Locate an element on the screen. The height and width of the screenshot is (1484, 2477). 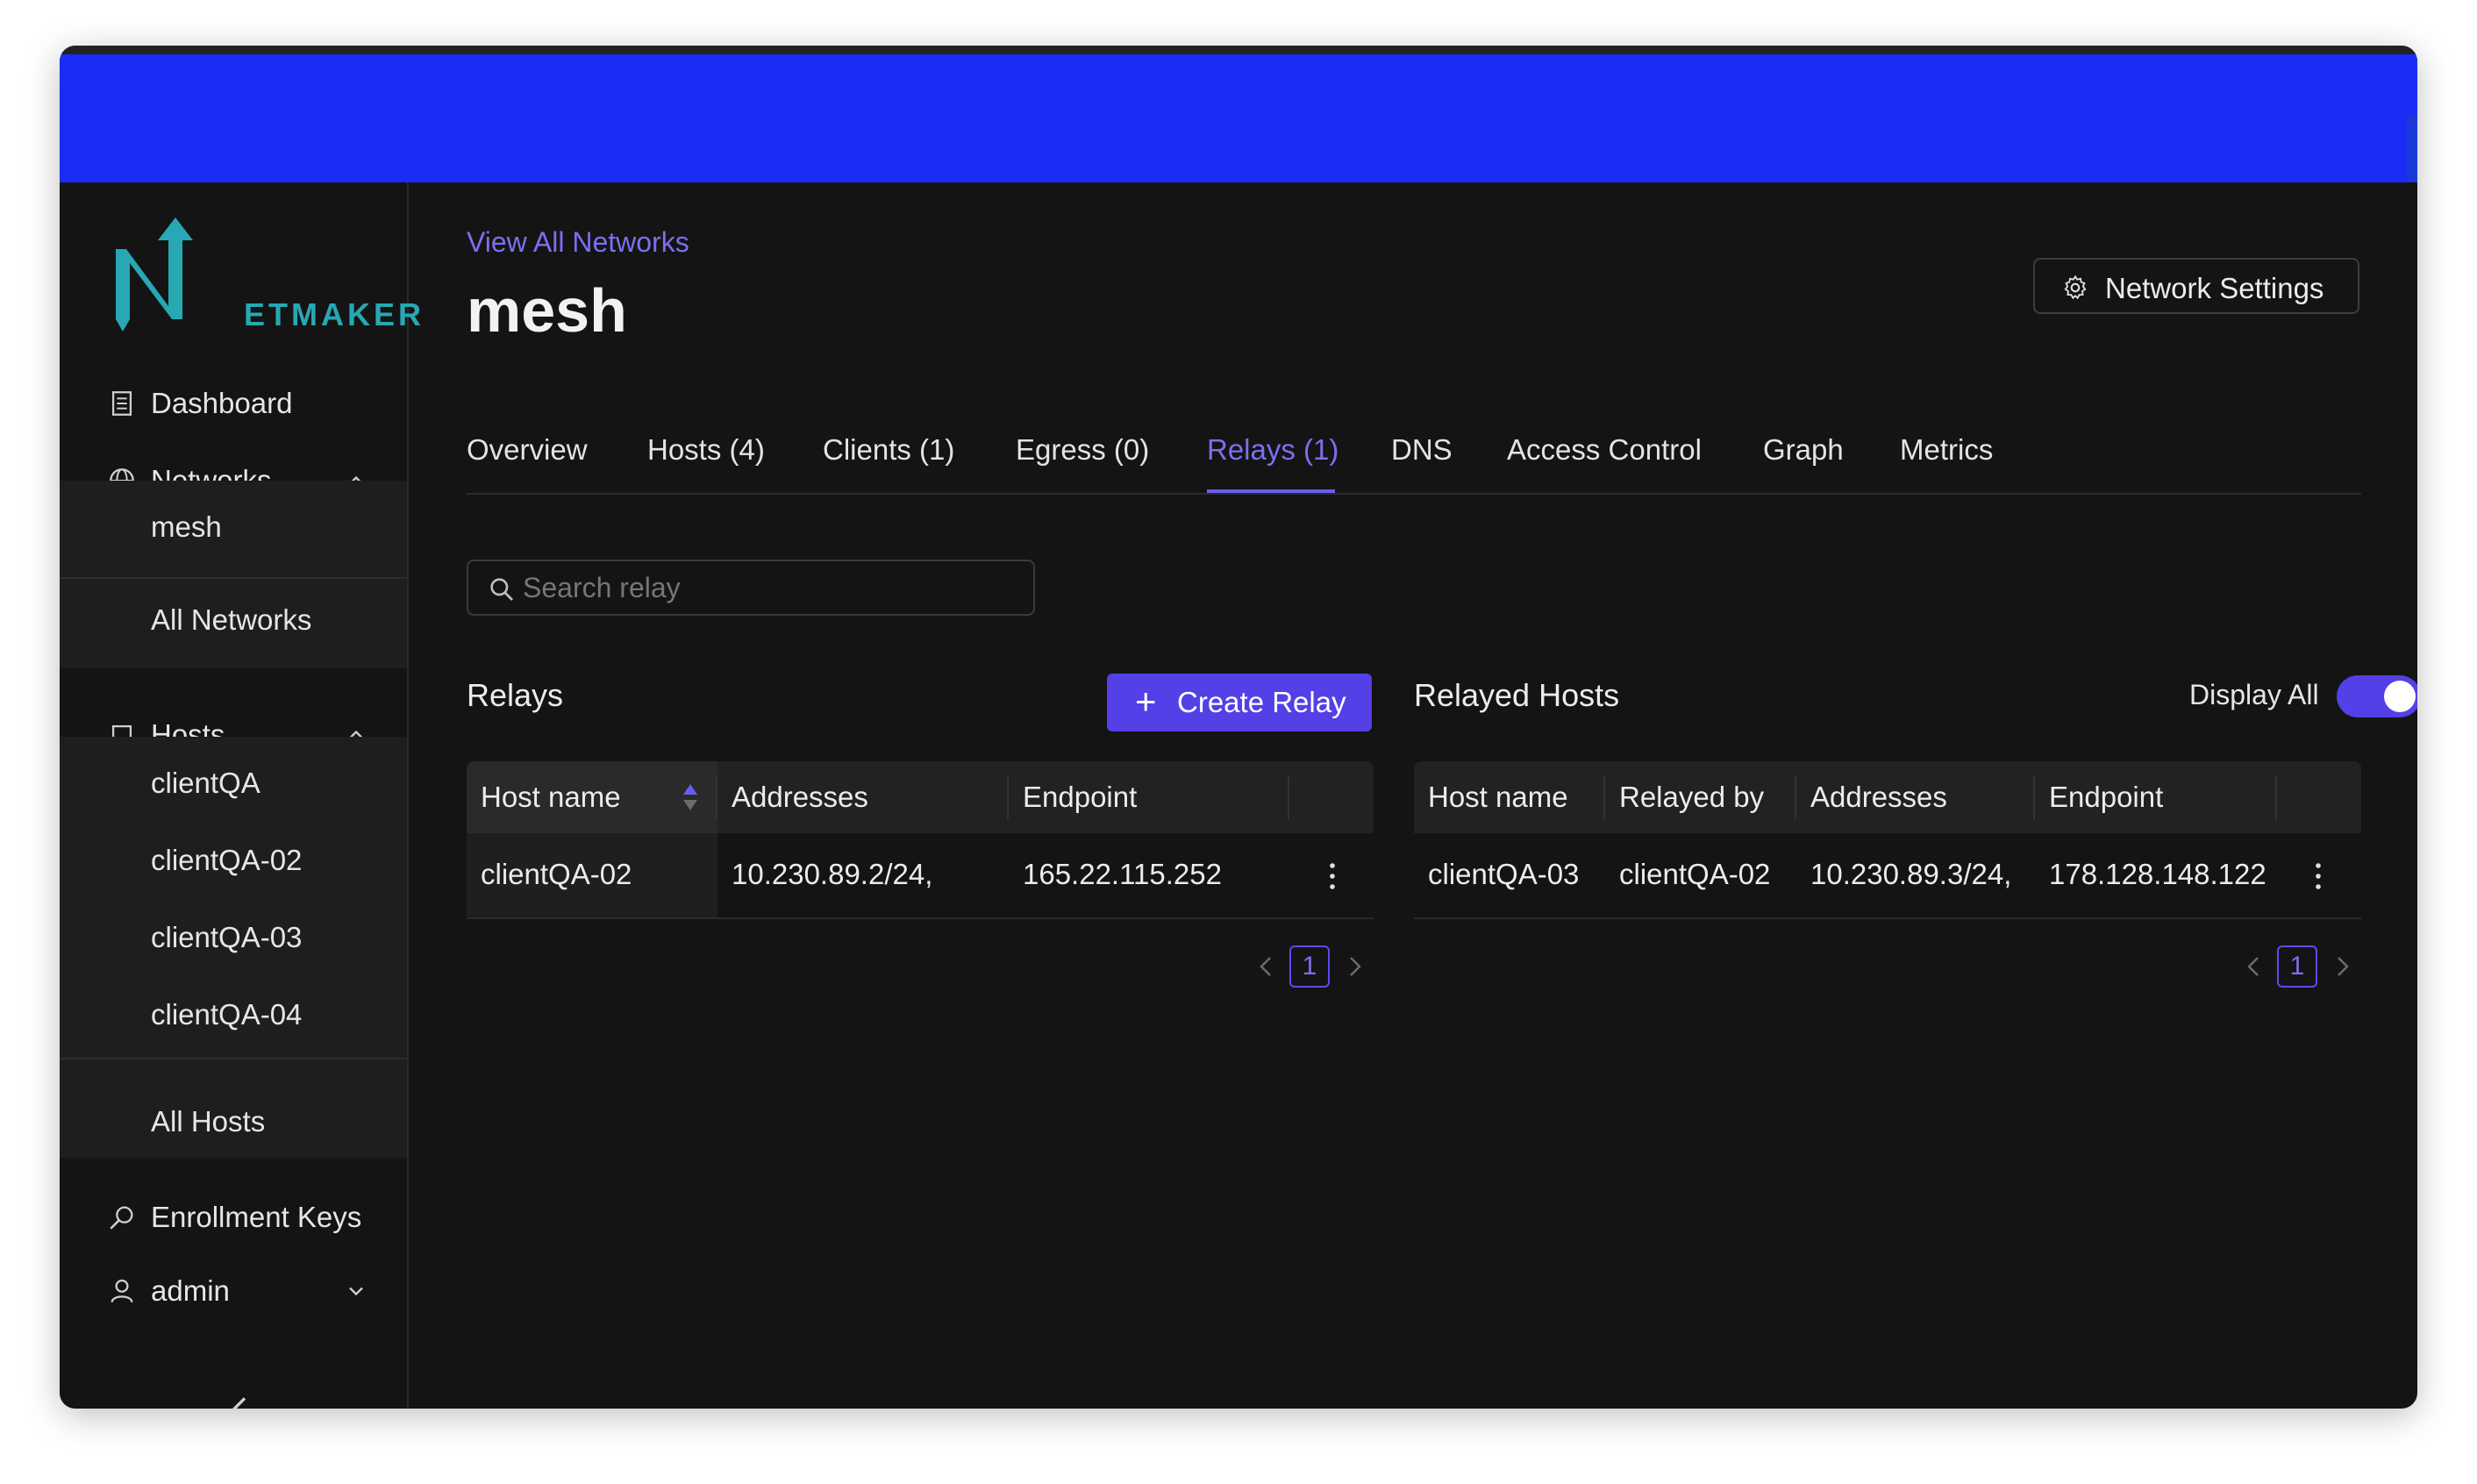
dashboard-icon is located at coordinates (121, 403).